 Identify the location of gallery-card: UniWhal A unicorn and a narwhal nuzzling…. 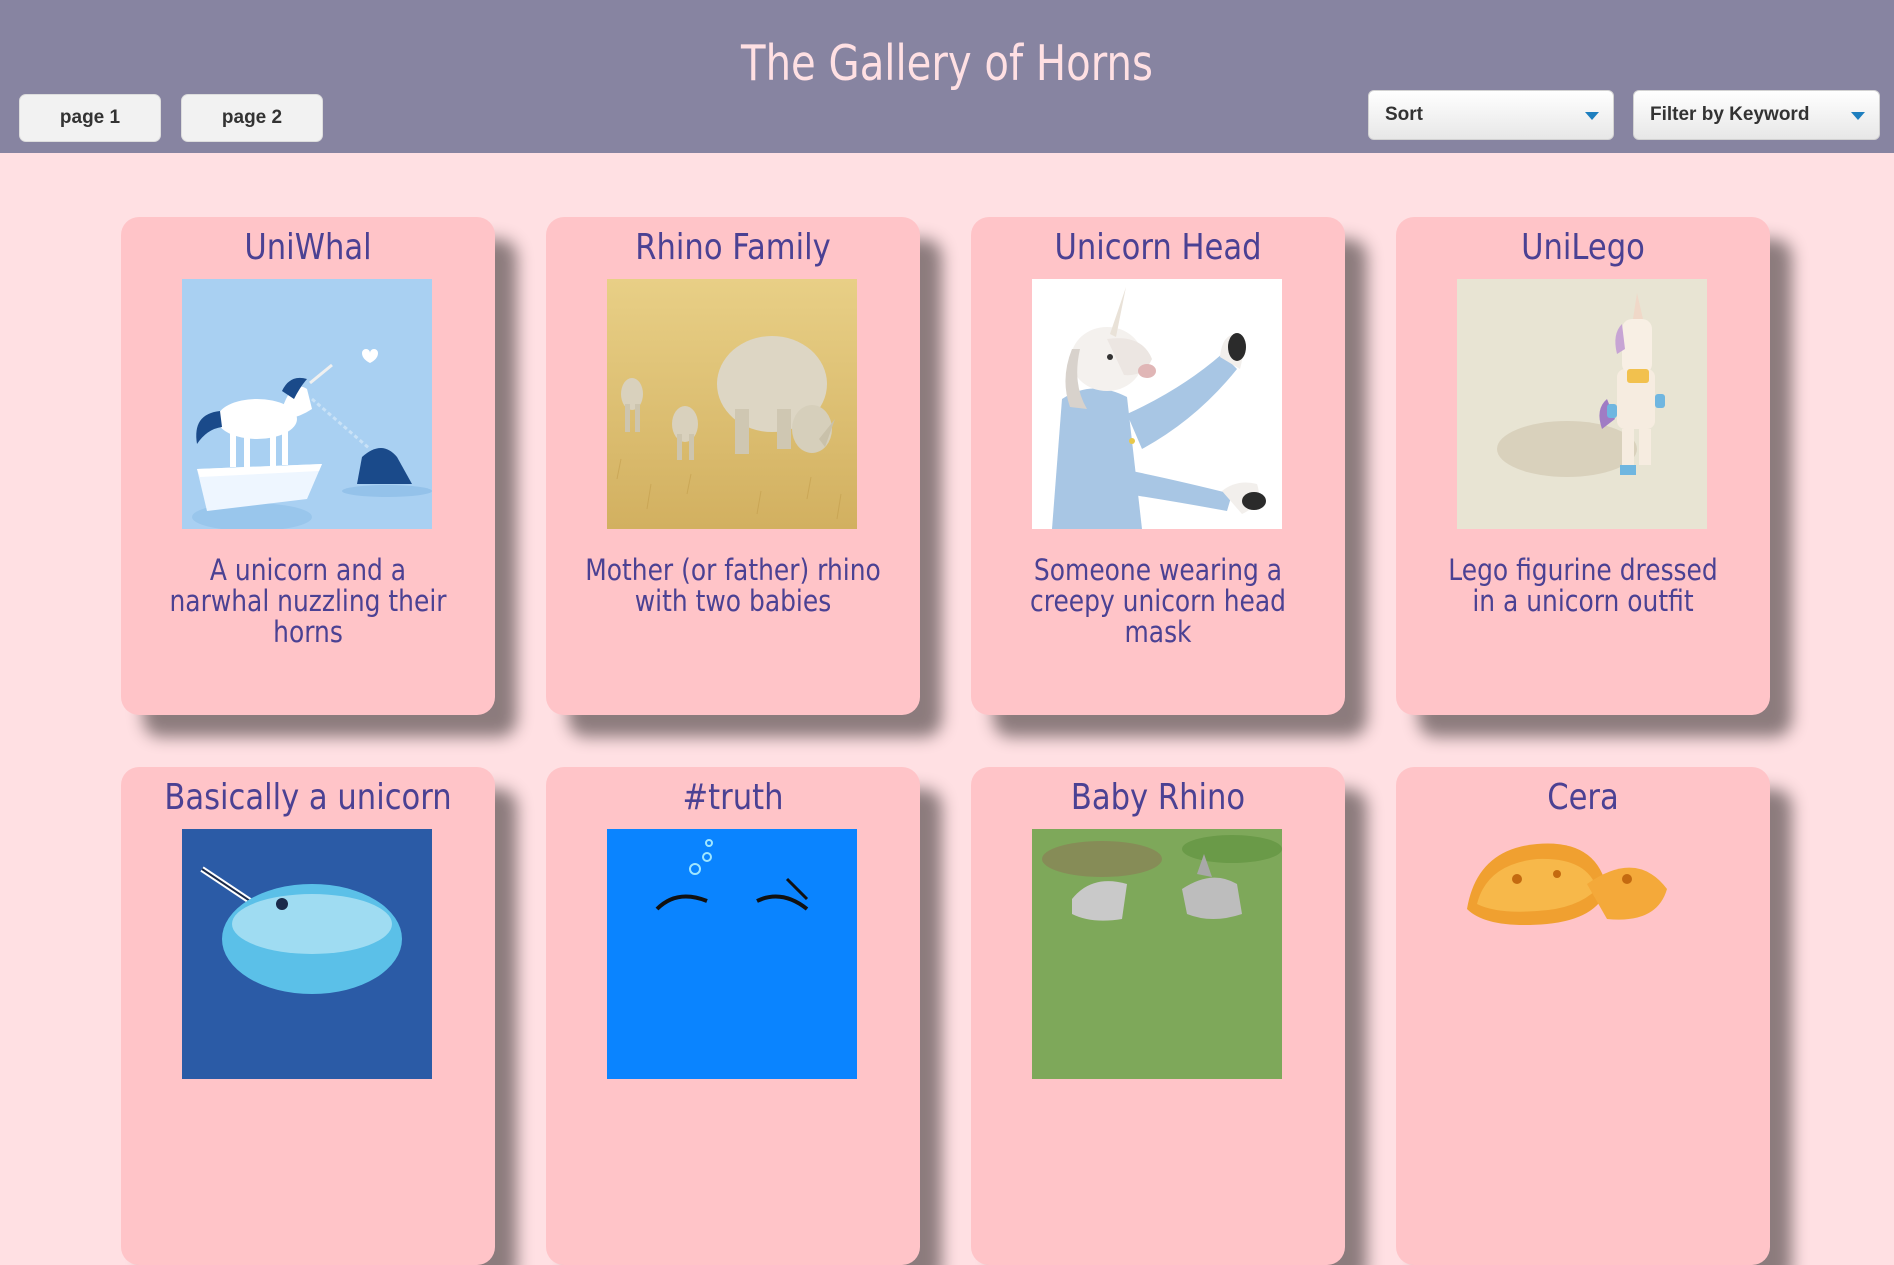
(308, 466).